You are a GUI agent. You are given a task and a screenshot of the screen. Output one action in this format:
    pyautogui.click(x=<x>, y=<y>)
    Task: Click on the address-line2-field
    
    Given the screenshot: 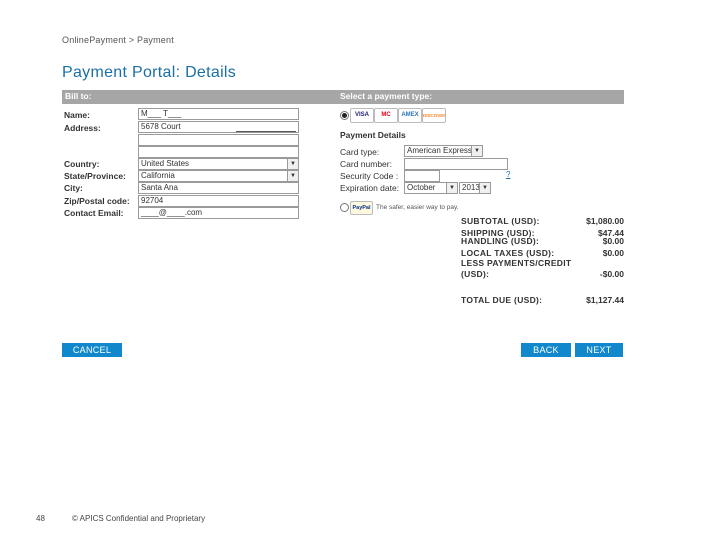 What is the action you would take?
    pyautogui.click(x=218, y=140)
    